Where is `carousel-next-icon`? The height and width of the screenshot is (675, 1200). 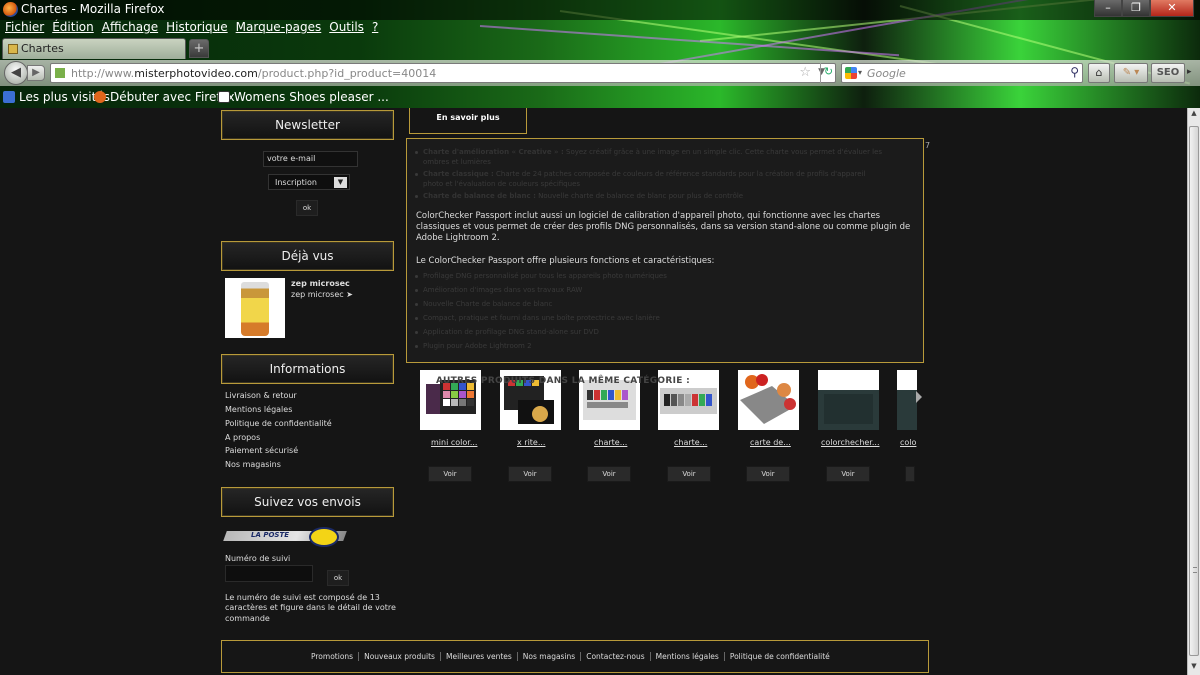 carousel-next-icon is located at coordinates (919, 397).